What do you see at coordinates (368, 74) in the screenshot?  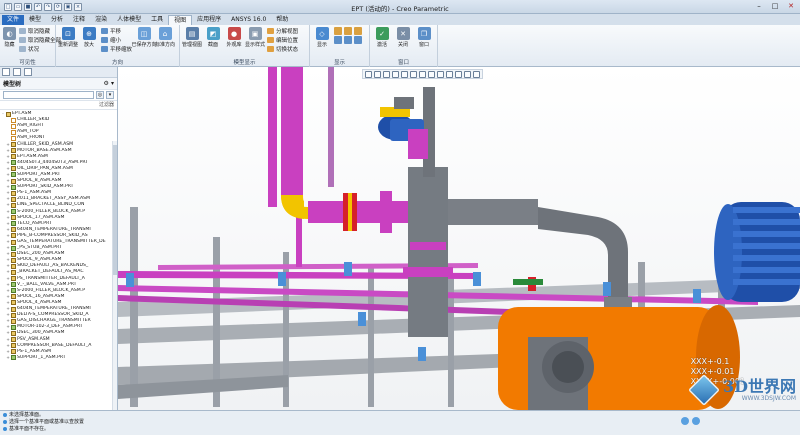 I see `refit-view-icon` at bounding box center [368, 74].